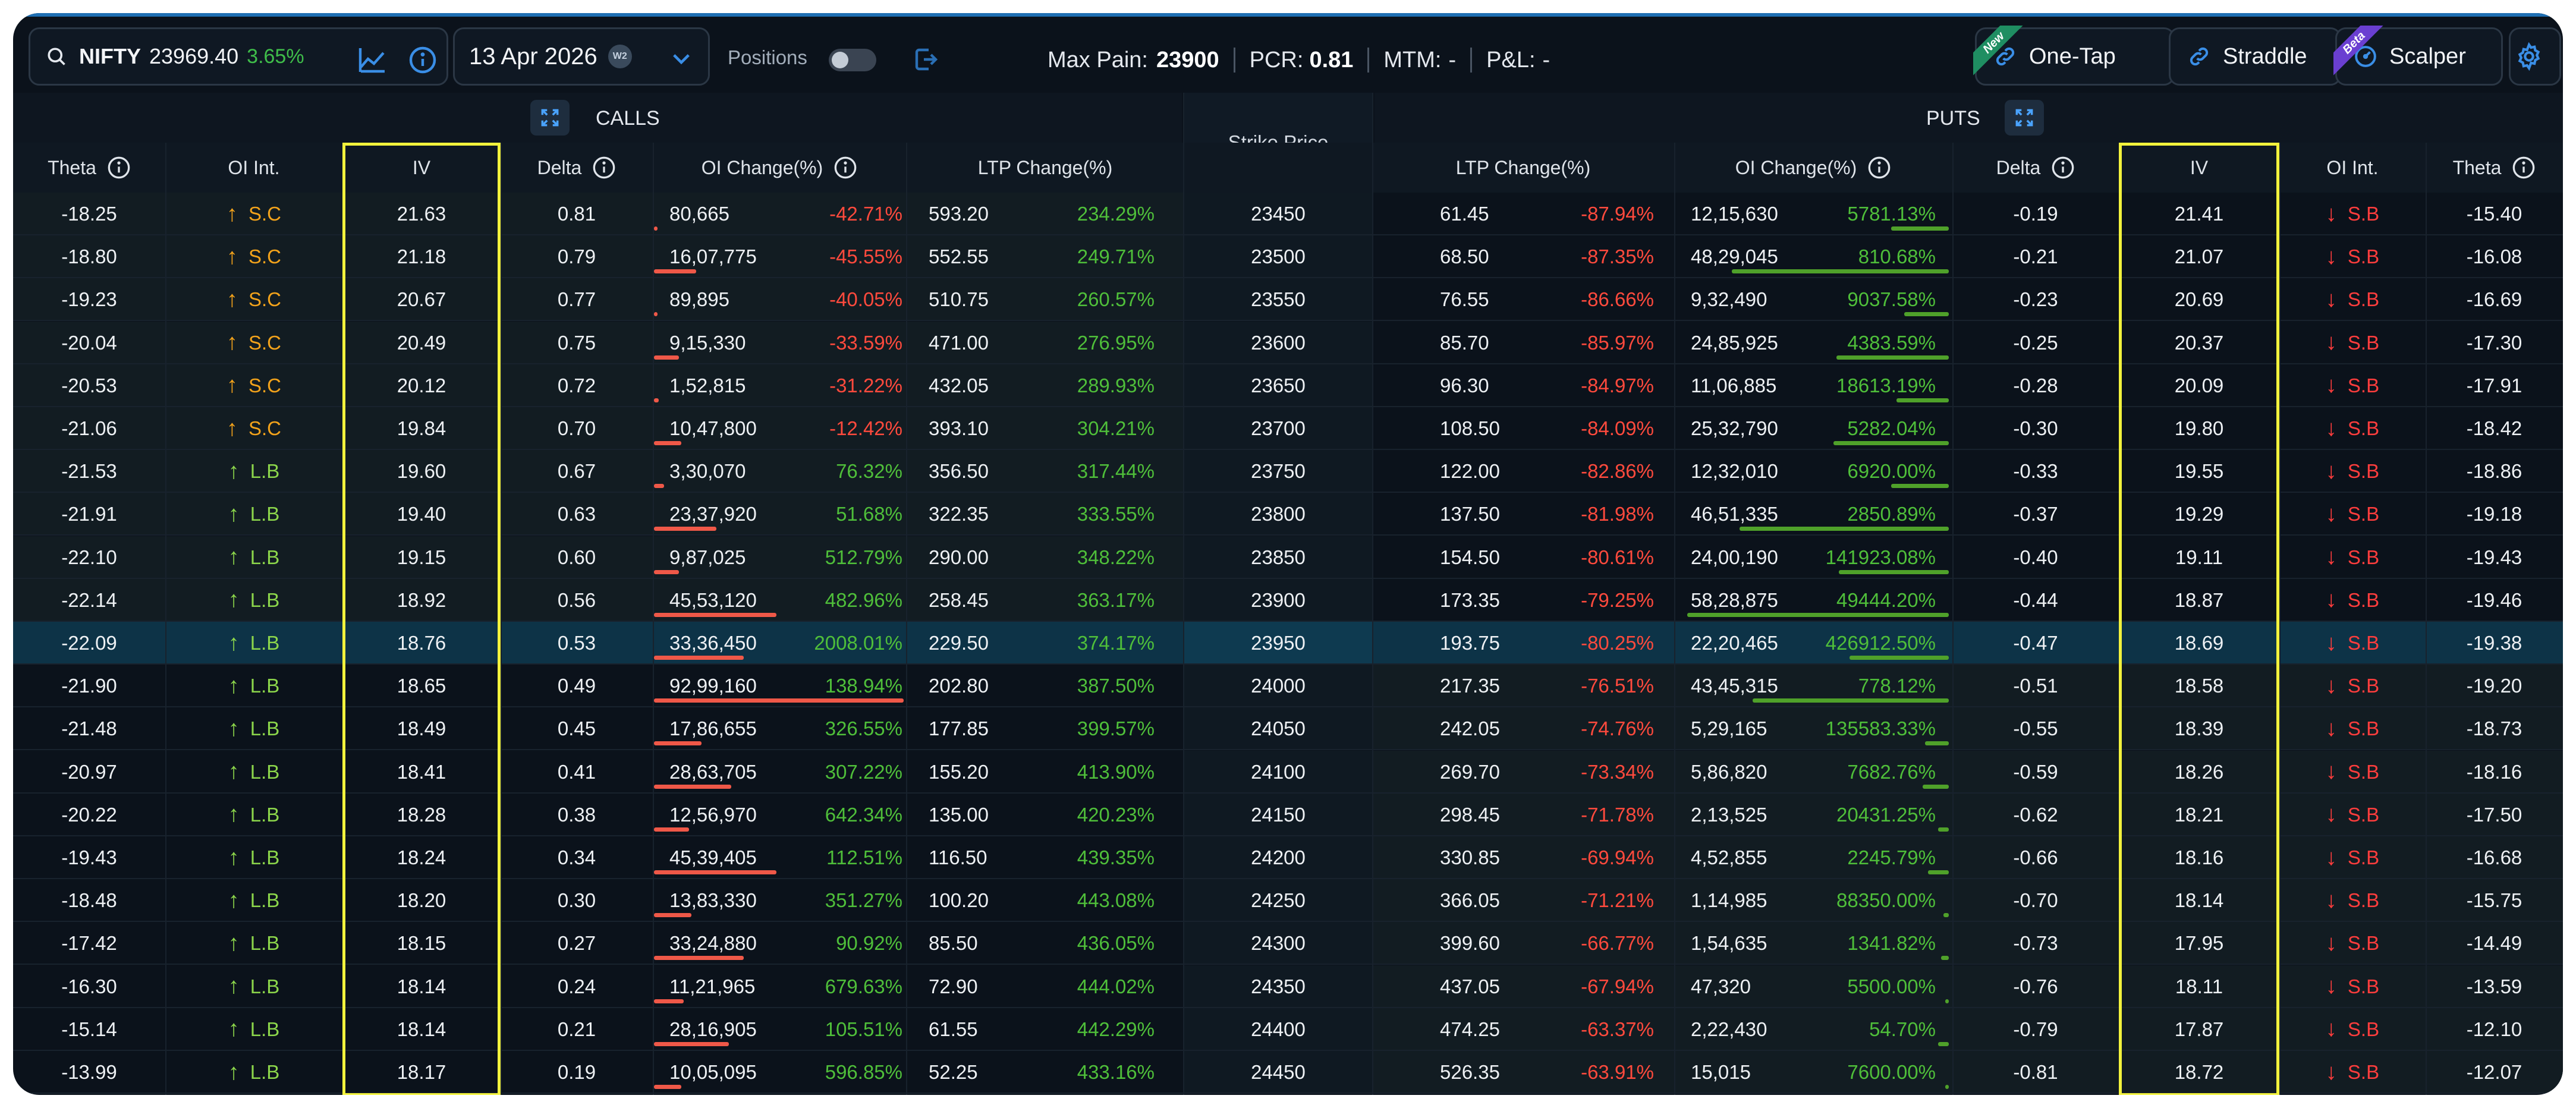 The height and width of the screenshot is (1108, 2576). Describe the element at coordinates (2418, 56) in the screenshot. I see `scalper-button: Beta Scalper` at that location.